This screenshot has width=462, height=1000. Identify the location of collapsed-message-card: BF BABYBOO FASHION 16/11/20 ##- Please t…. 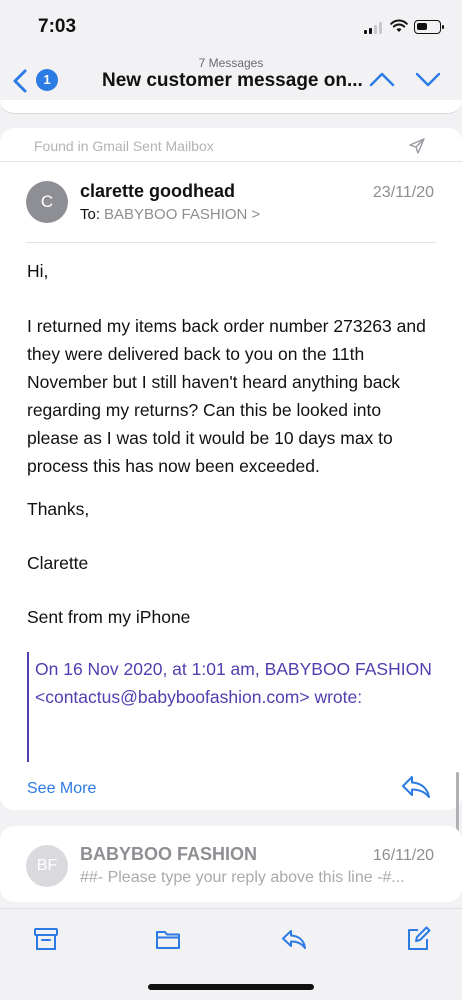
(231, 864).